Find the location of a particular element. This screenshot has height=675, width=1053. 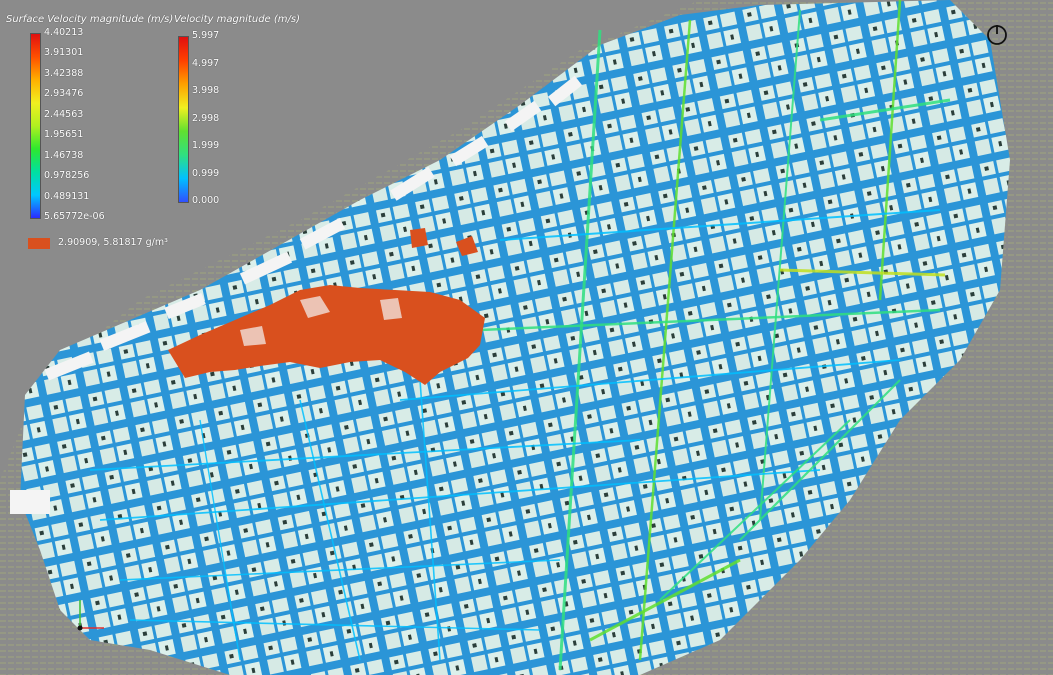

isosurface-label: 2.90909, 5.81817 g/m³ is located at coordinates (113, 242).